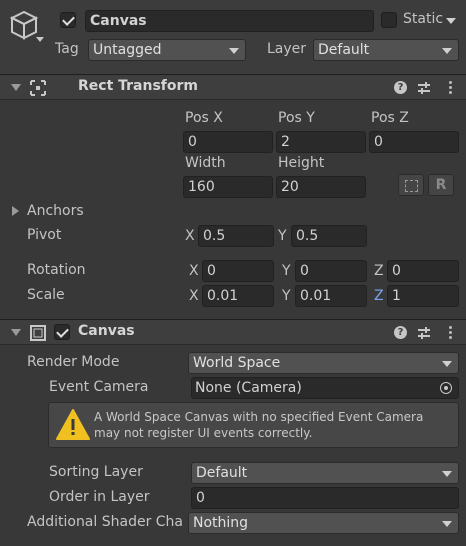  Describe the element at coordinates (105, 522) in the screenshot. I see `additional-shader-label: Additional Shader Cha` at that location.